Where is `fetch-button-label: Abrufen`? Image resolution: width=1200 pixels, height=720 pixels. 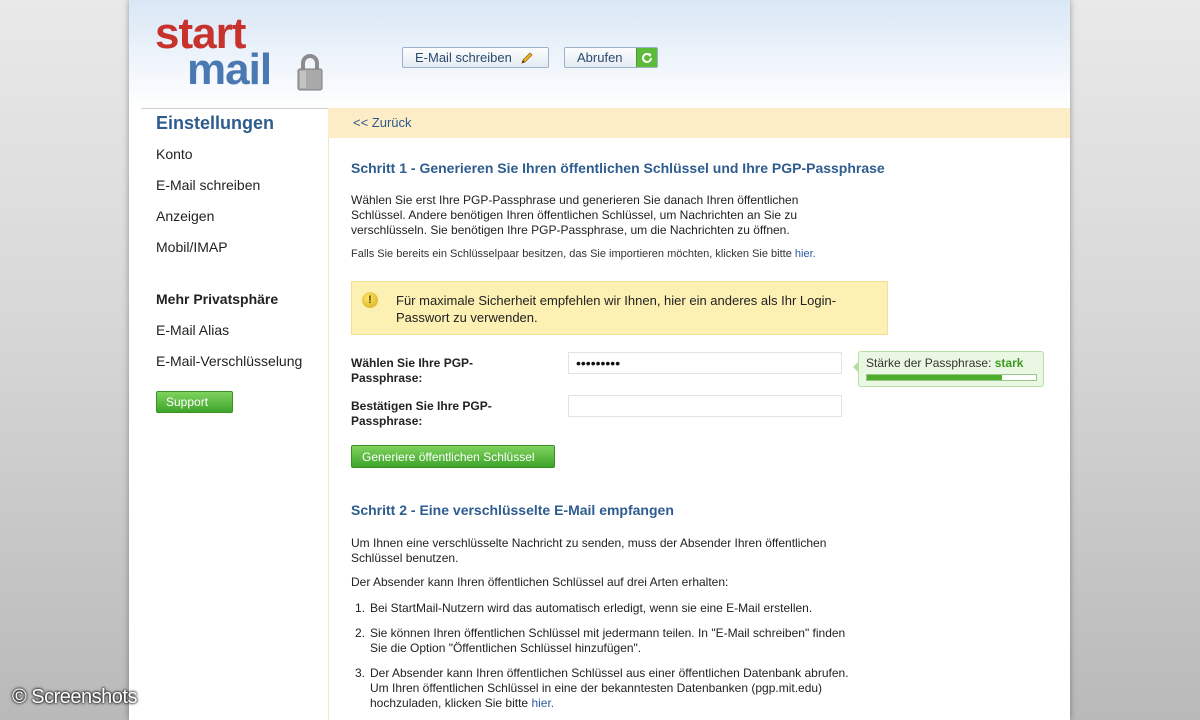 fetch-button-label: Abrufen is located at coordinates (600, 57).